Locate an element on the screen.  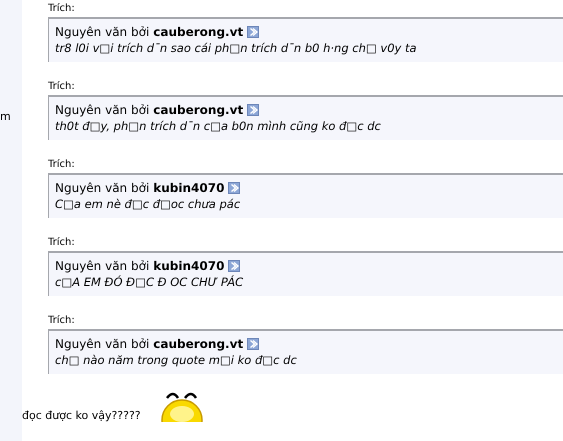
sidebar-text: m is located at coordinates (6, 116).